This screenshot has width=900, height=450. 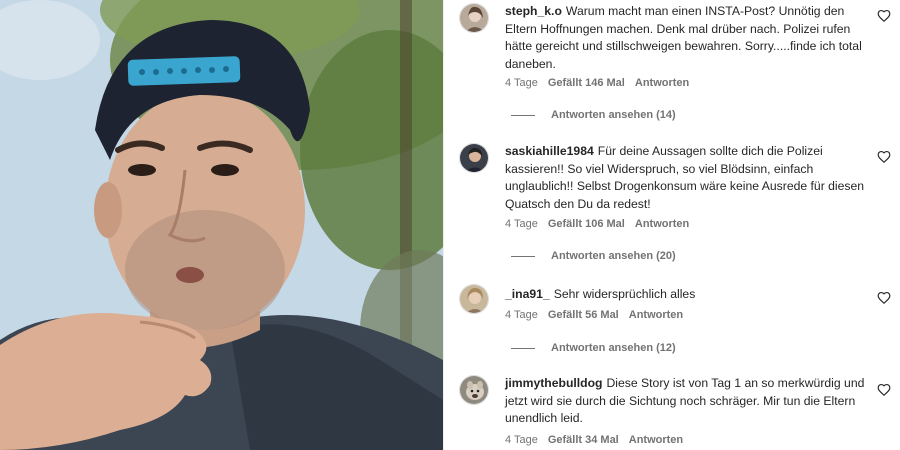 I want to click on comment-meta: 4 Tage Gefällt 56 Mal Antworten, so click(x=594, y=315).